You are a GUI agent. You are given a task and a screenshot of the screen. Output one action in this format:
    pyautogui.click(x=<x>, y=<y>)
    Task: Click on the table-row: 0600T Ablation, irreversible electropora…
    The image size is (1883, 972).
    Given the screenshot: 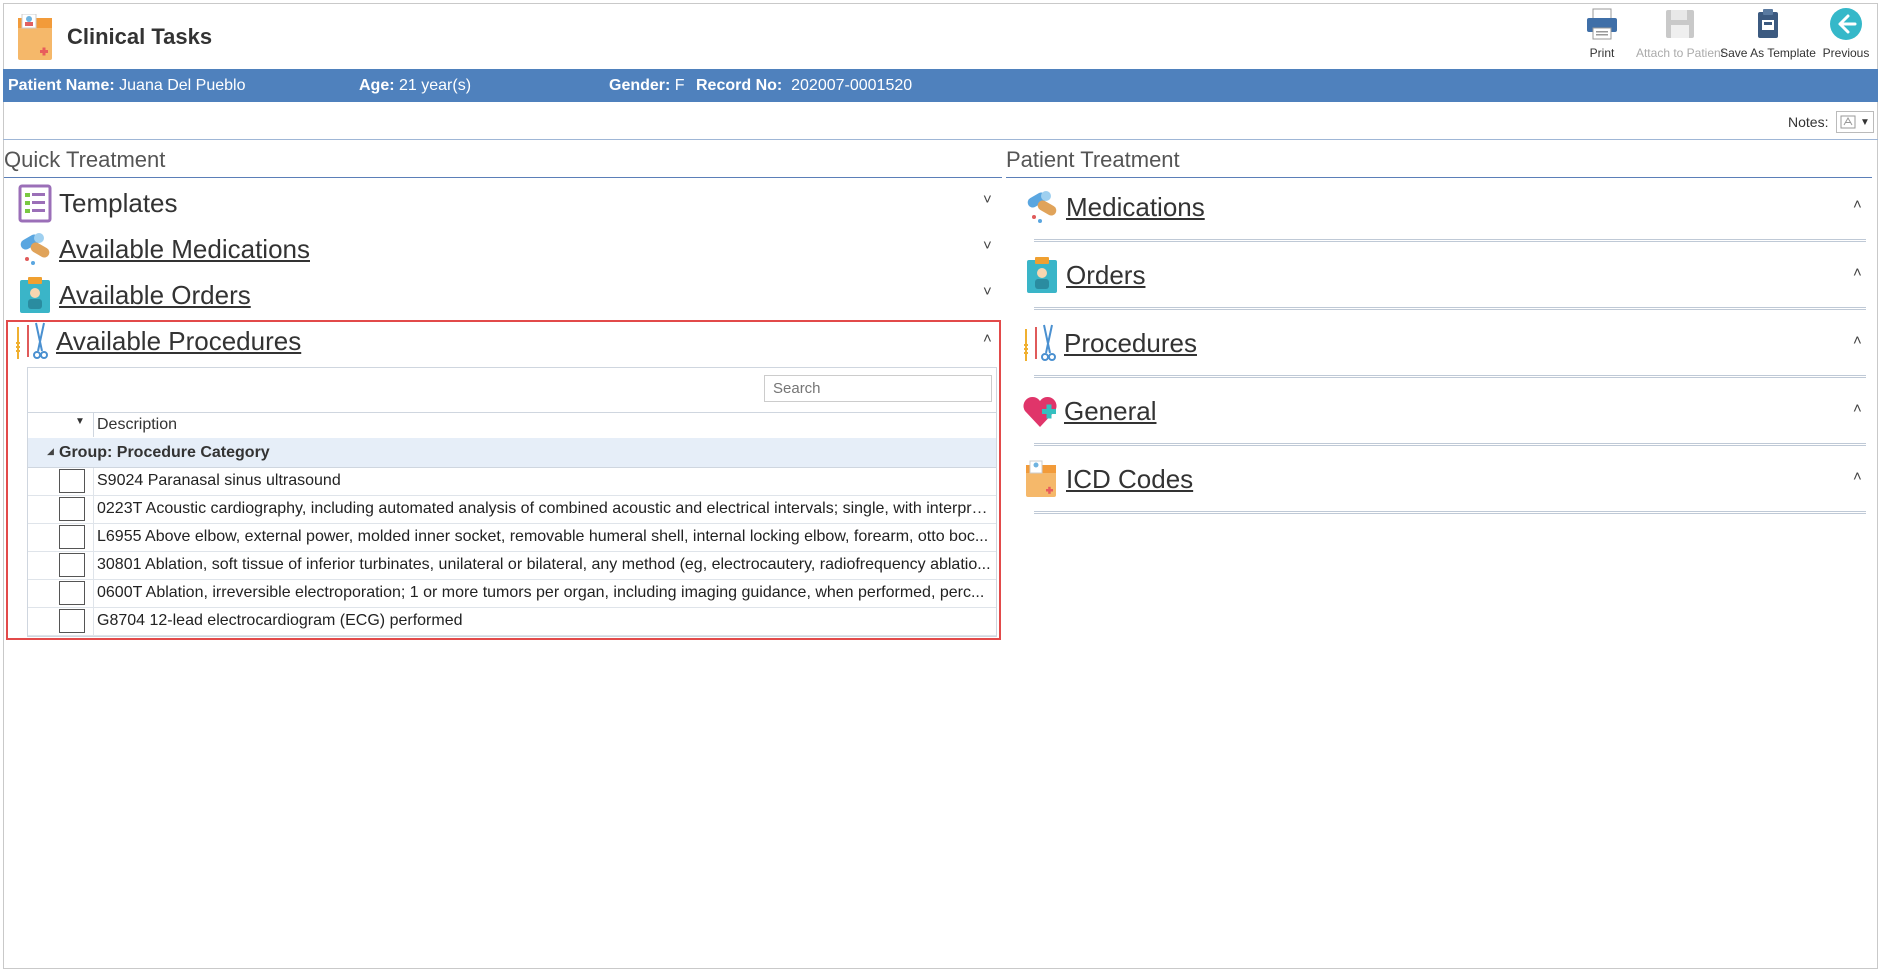 What is the action you would take?
    pyautogui.click(x=512, y=594)
    